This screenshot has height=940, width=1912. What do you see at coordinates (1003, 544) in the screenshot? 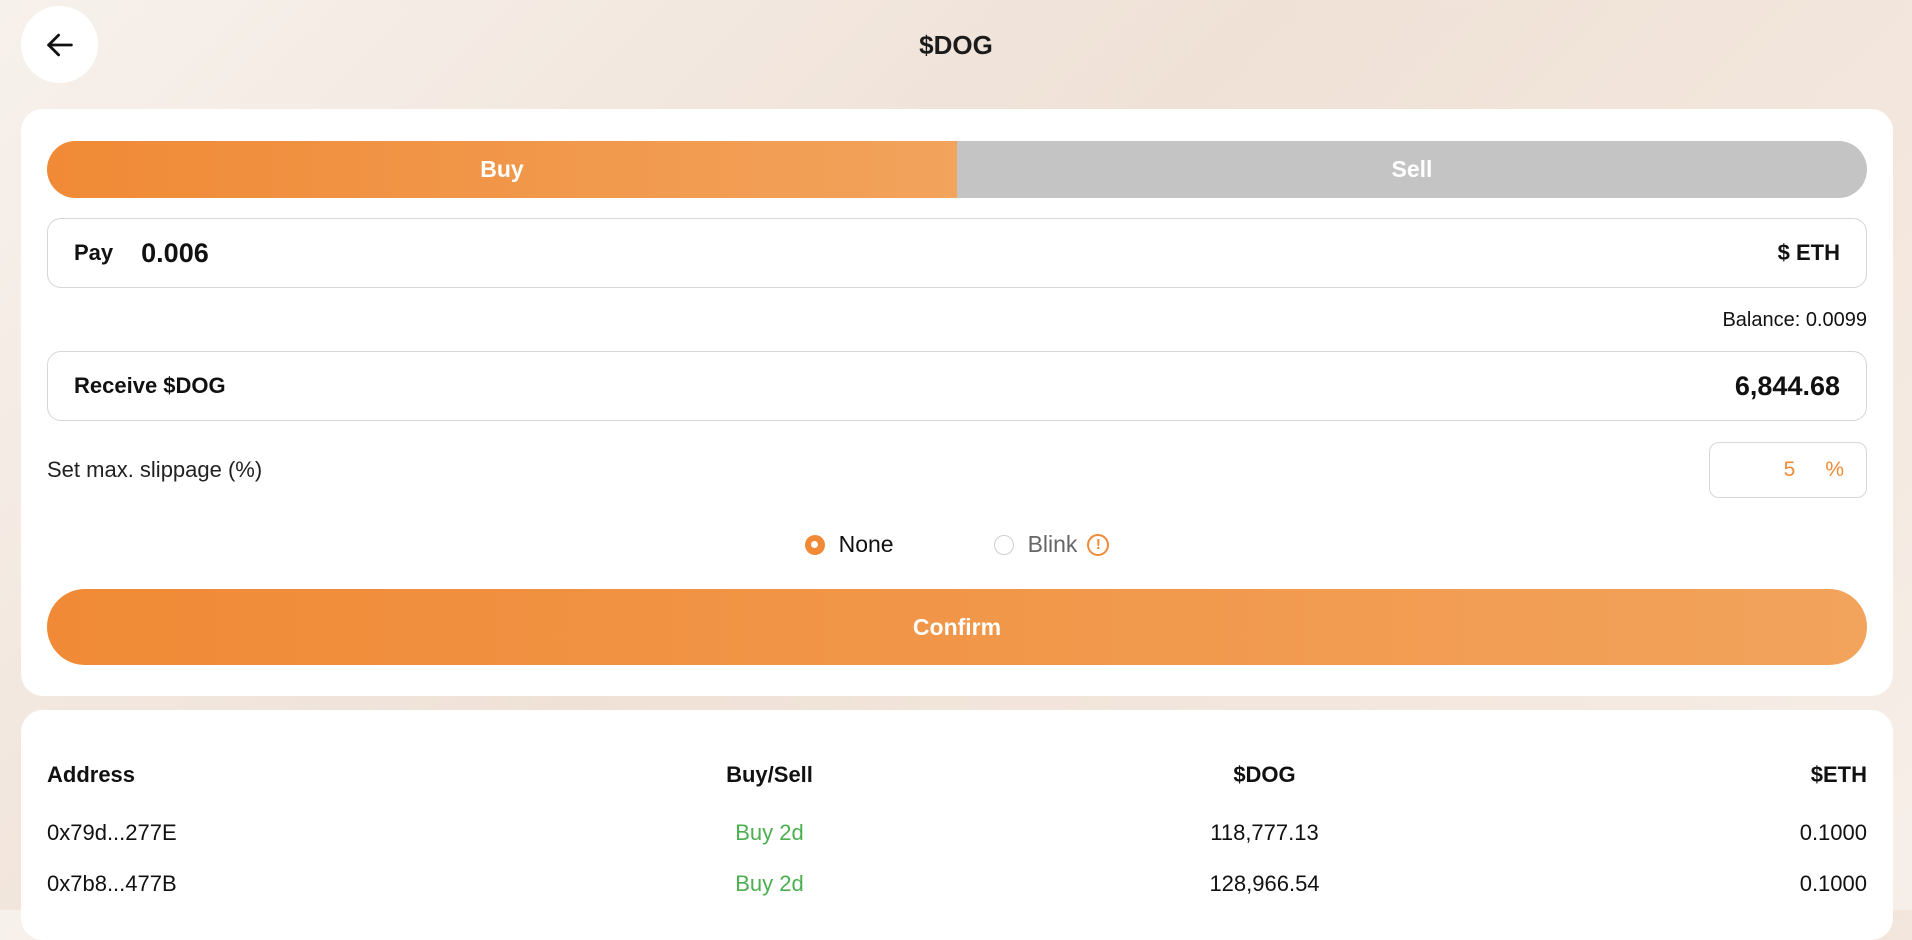
I see `radio-unchecked-icon` at bounding box center [1003, 544].